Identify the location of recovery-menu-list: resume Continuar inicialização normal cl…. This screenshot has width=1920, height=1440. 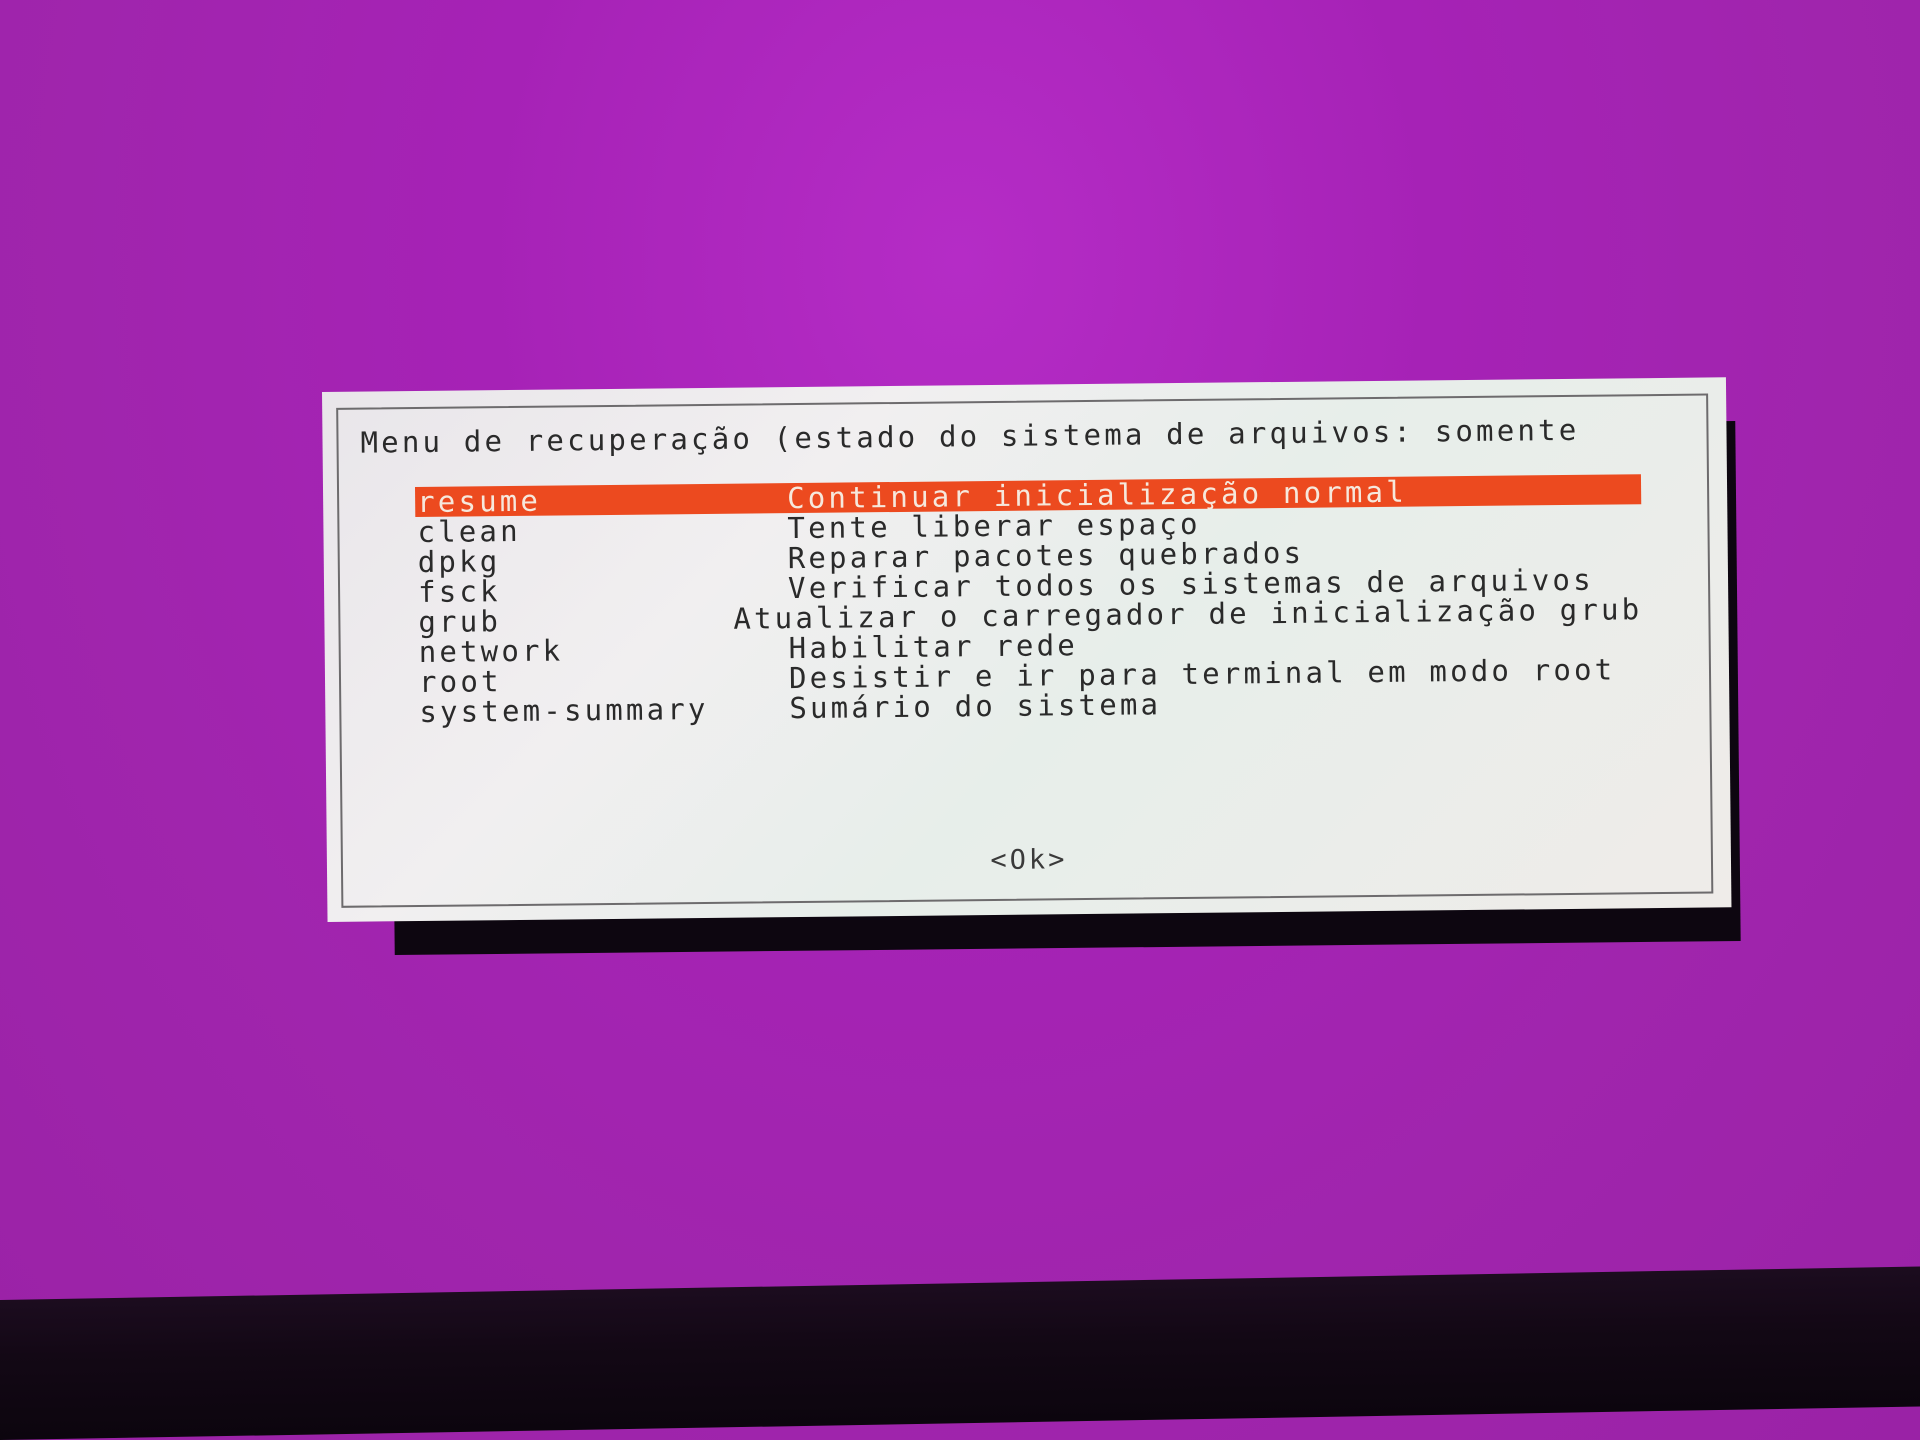
(1029, 601).